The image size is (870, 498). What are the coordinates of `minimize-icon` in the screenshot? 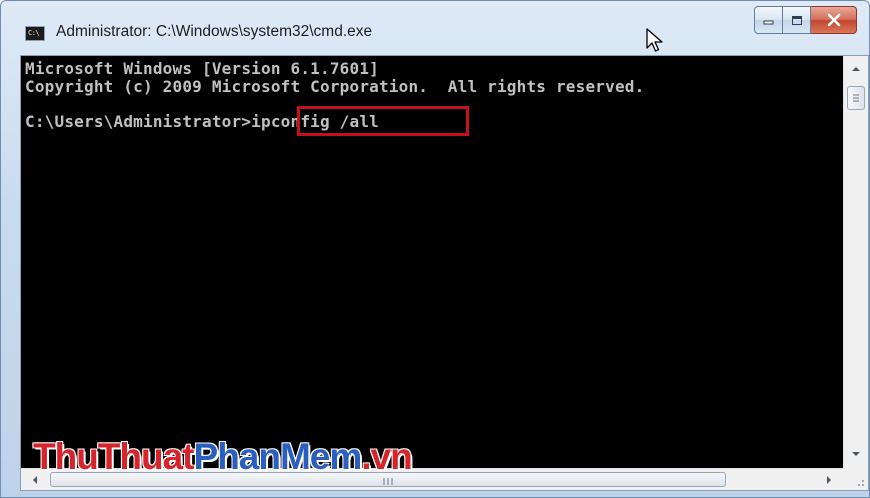 It's located at (768, 22).